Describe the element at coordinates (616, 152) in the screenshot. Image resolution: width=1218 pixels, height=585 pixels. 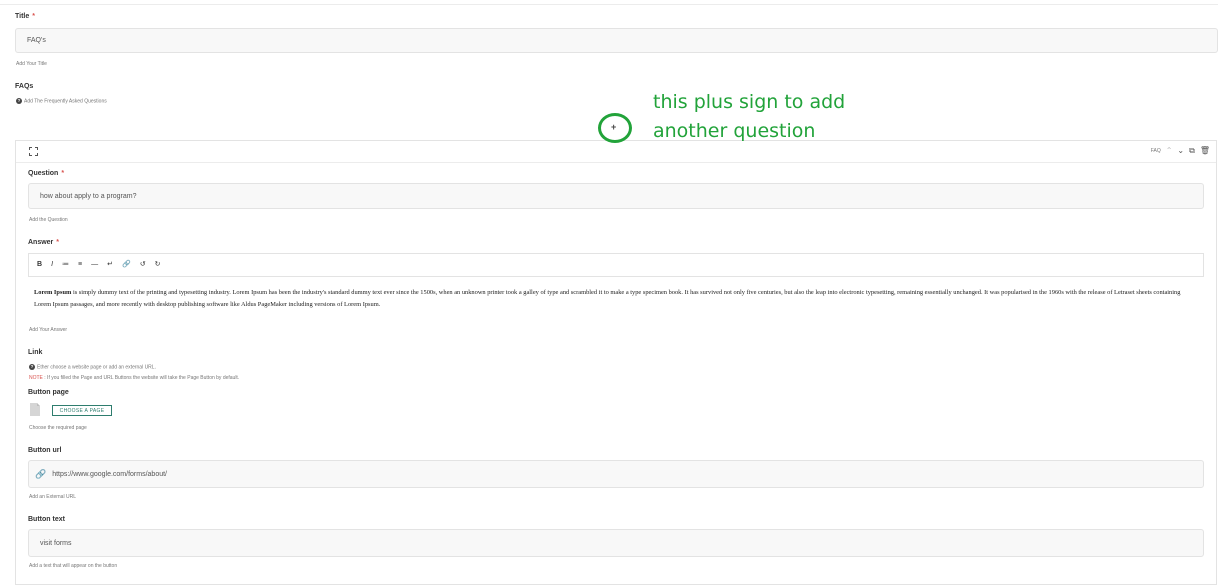
I see `faq-item-header: FAQ ⌃ ⌄ ⧉ 🗑` at that location.